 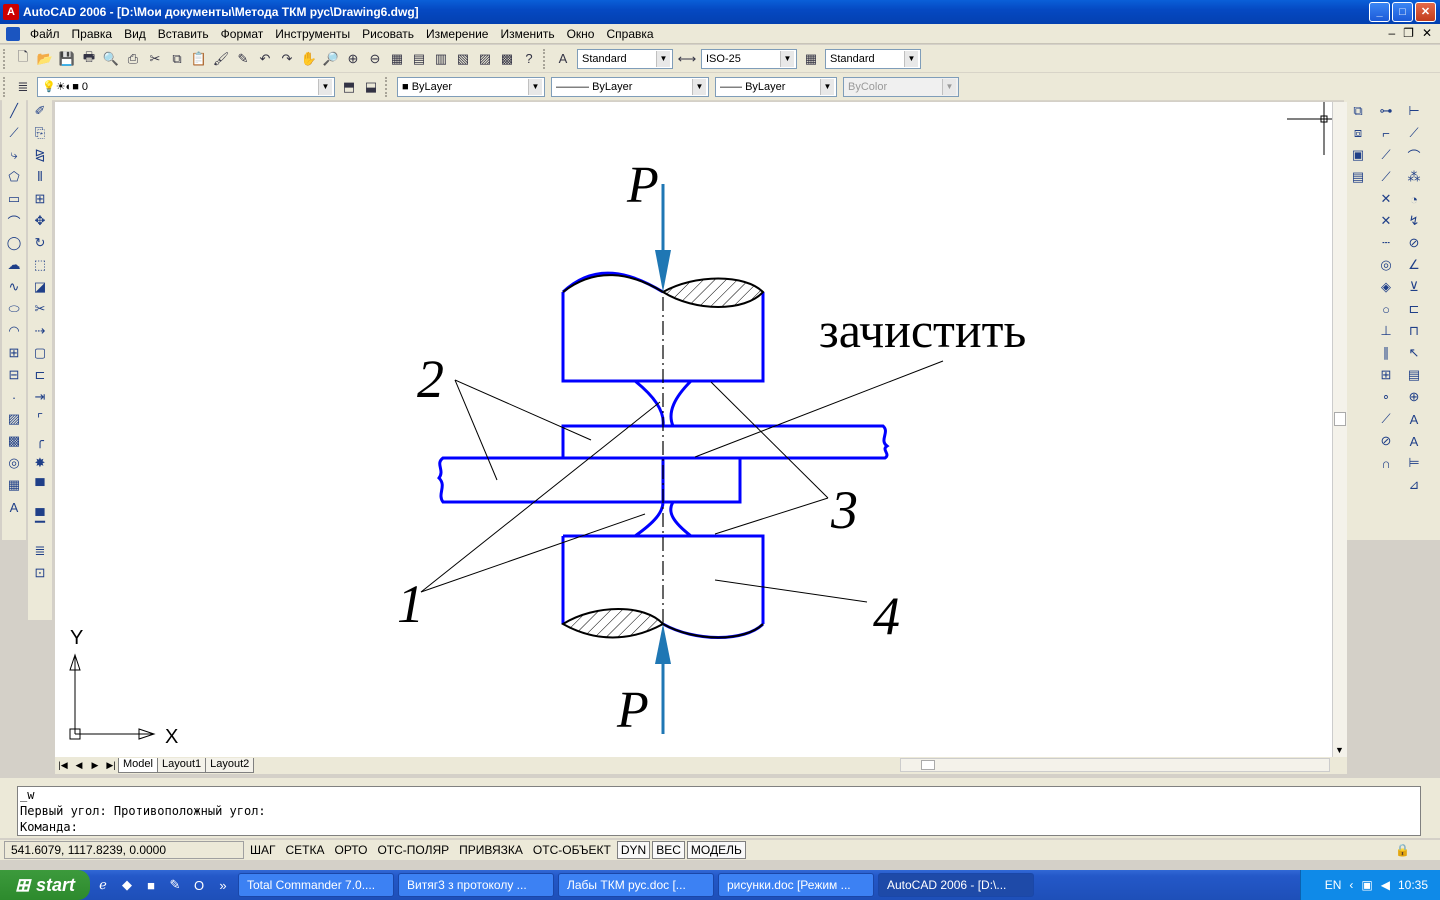 What do you see at coordinates (40, 353) in the screenshot?
I see `break-at-point-icon: ▢` at bounding box center [40, 353].